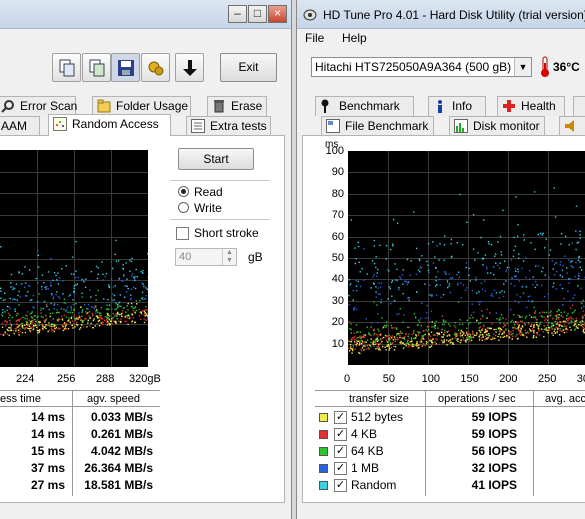 Image resolution: width=585 pixels, height=519 pixels. What do you see at coordinates (257, 14) in the screenshot?
I see `maximize-button: □` at bounding box center [257, 14].